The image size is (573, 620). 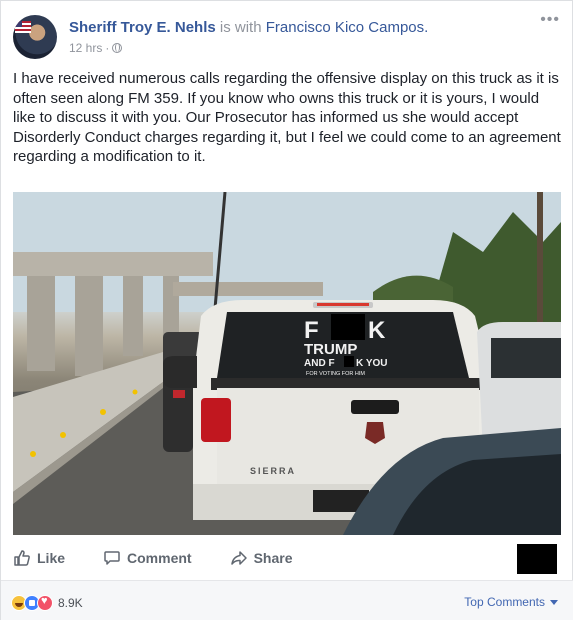 I want to click on post-footer: 8.9K Top Comments, so click(x=287, y=600).